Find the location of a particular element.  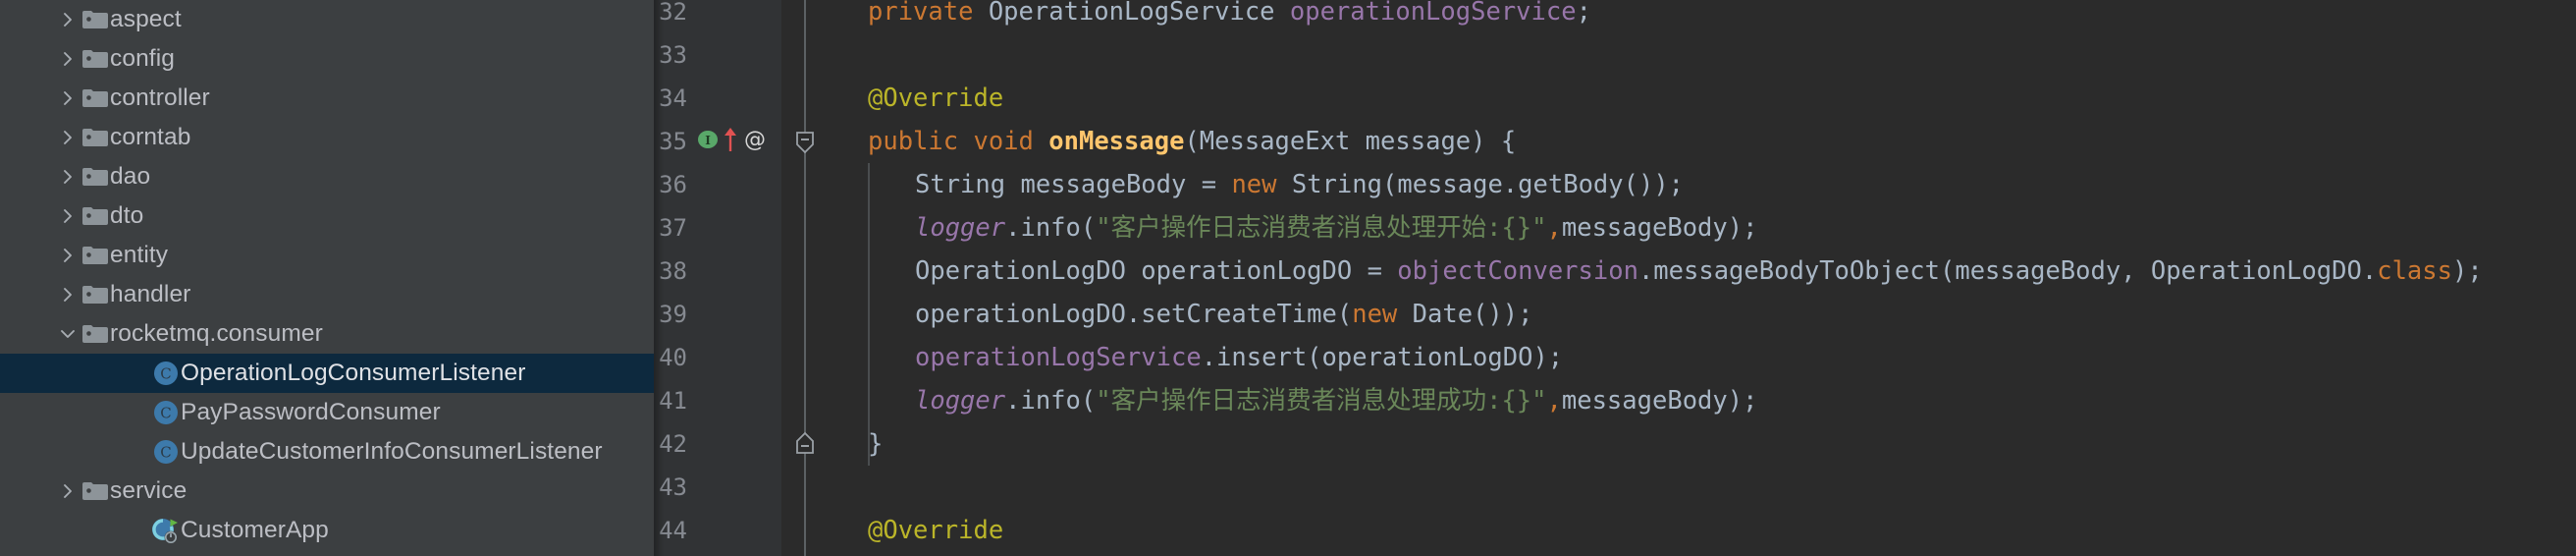

code-token: ); is located at coordinates (2467, 271).